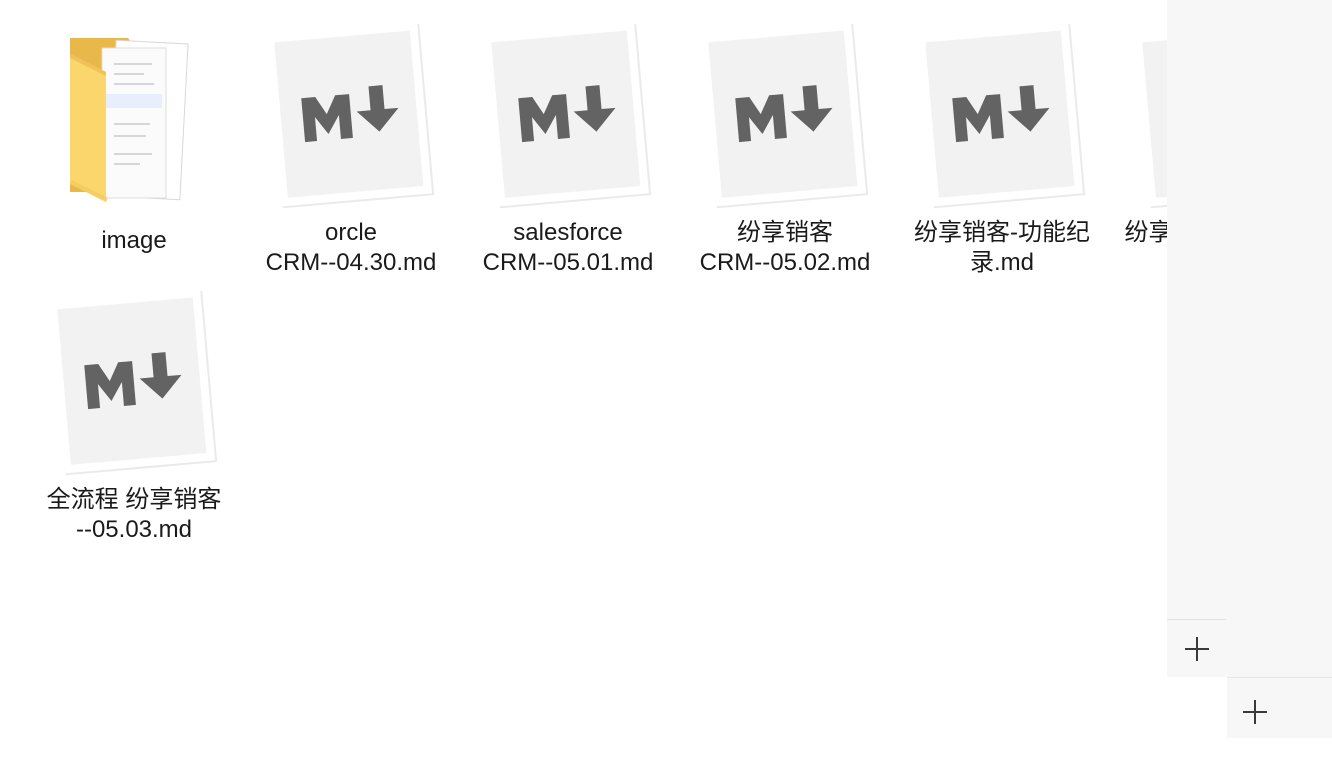  I want to click on file-name: 全流程 纷享销客 --05.03.md, so click(134, 514).